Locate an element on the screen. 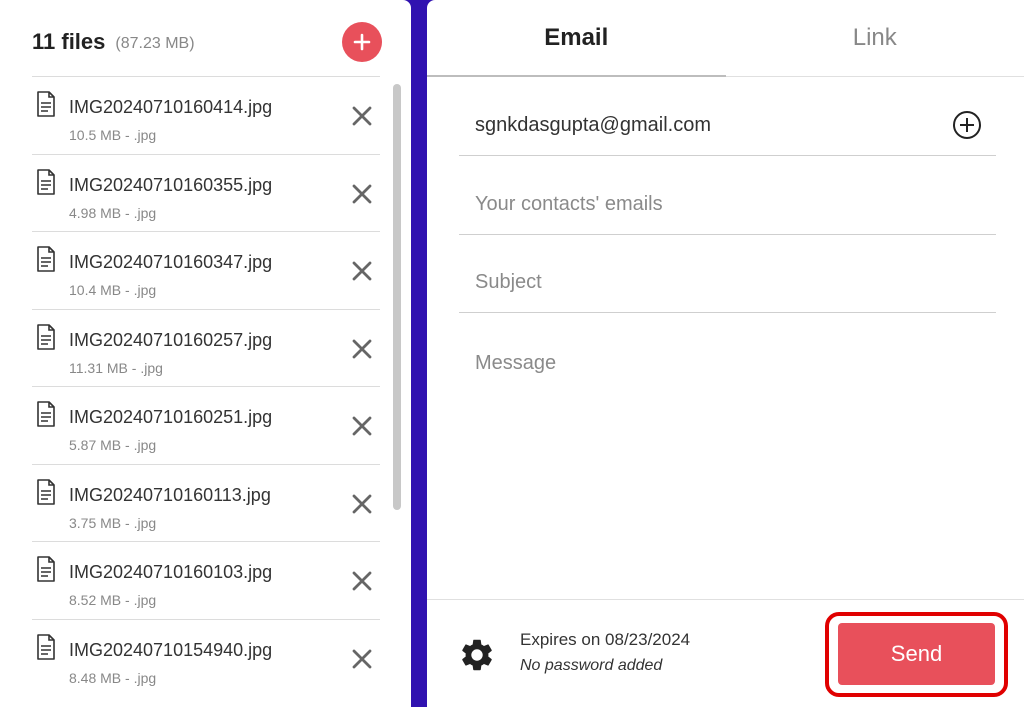 The width and height of the screenshot is (1024, 707). file-name: IMG20240710160113.jpg is located at coordinates (170, 494).